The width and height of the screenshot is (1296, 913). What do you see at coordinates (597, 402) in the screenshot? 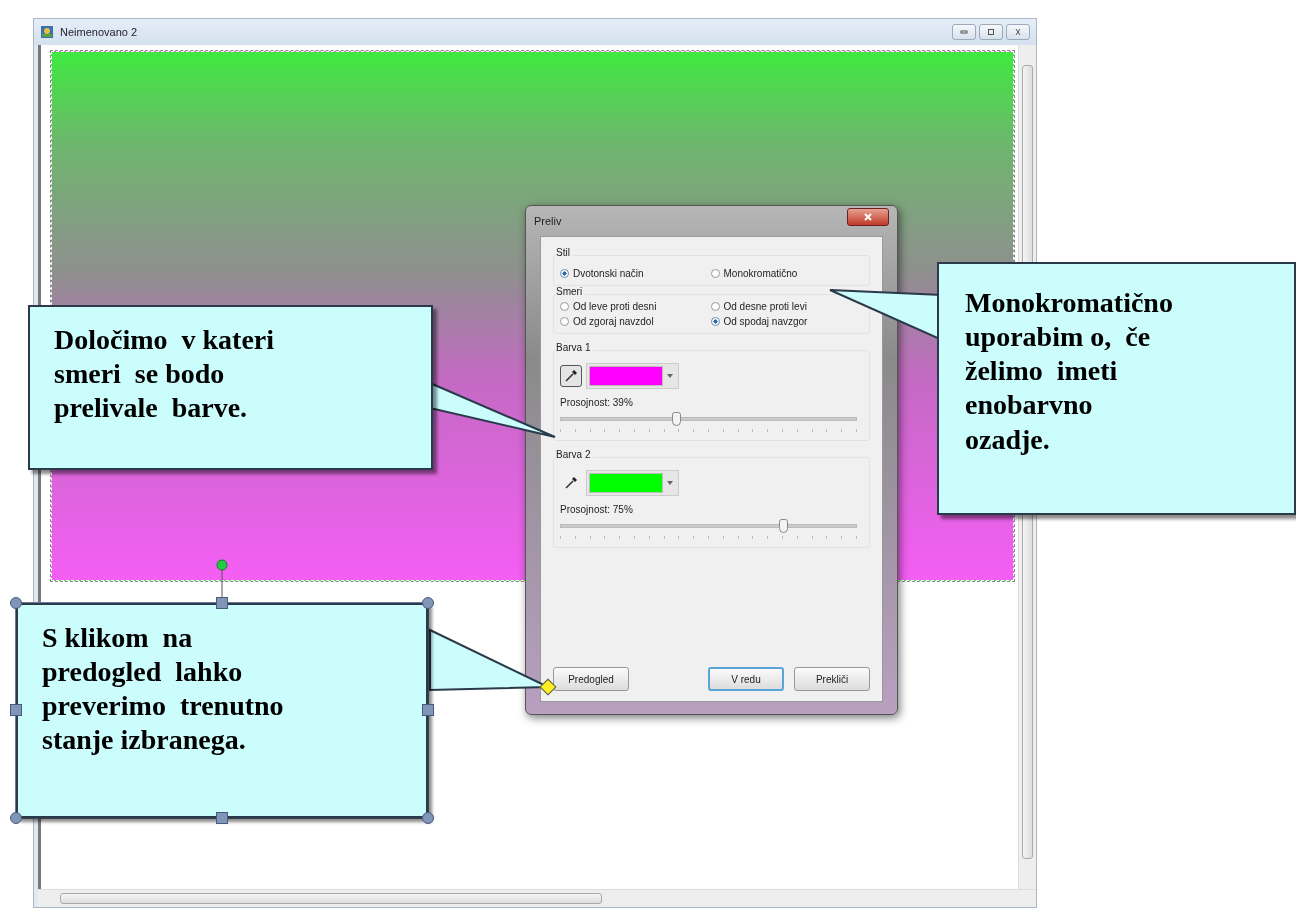
I see `opacity-label: Prosojnost: 39%` at bounding box center [597, 402].